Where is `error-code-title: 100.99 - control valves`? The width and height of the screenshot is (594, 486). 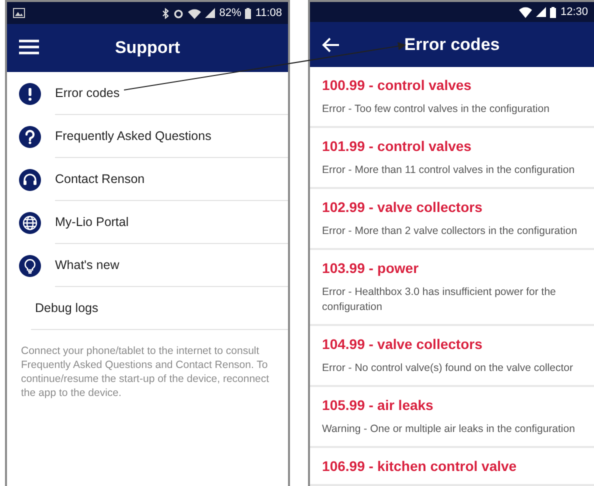 error-code-title: 100.99 - control valves is located at coordinates (452, 85).